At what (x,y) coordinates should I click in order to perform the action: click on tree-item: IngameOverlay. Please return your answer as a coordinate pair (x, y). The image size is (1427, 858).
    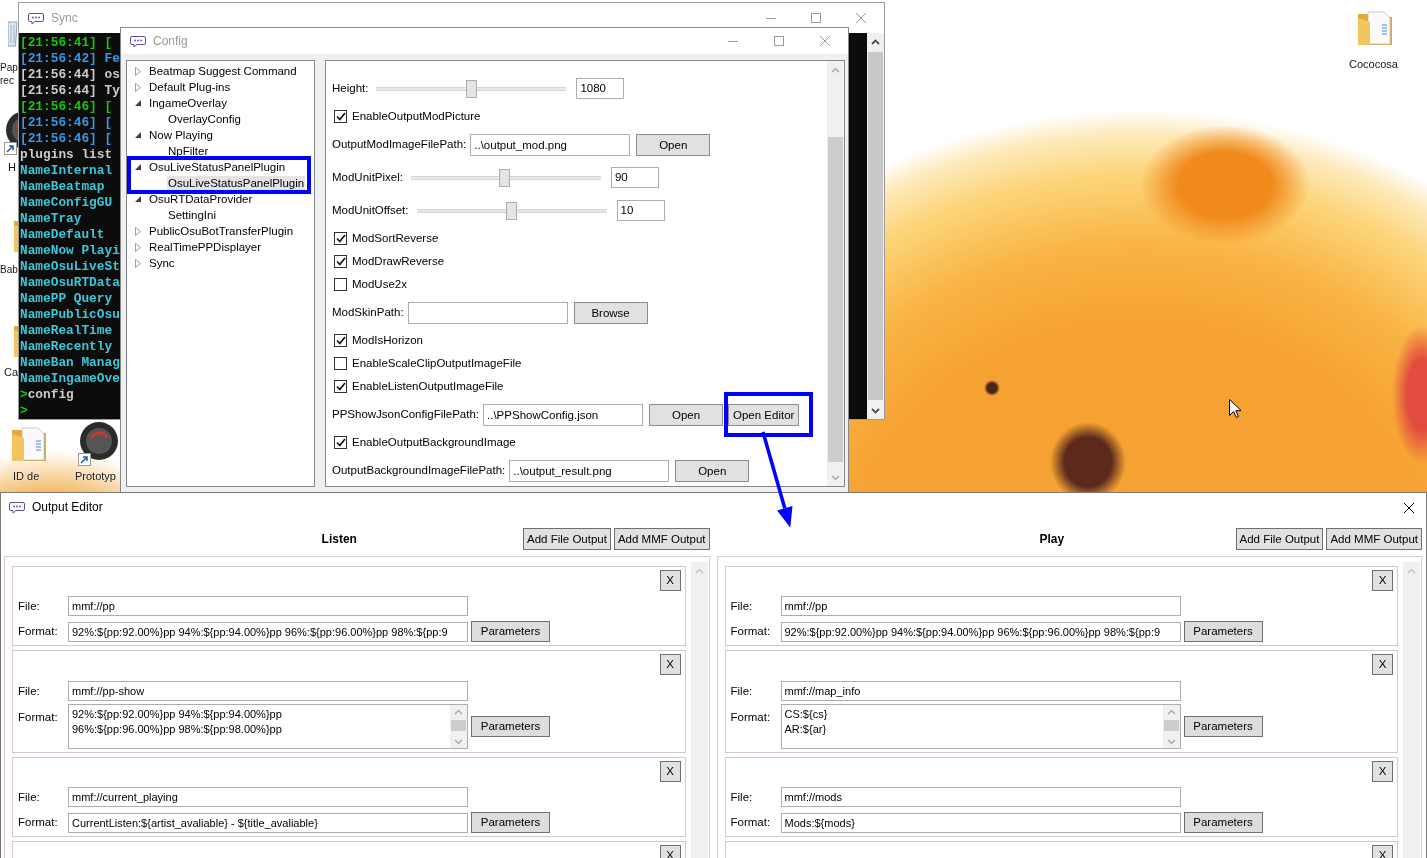
    Looking at the image, I should click on (188, 103).